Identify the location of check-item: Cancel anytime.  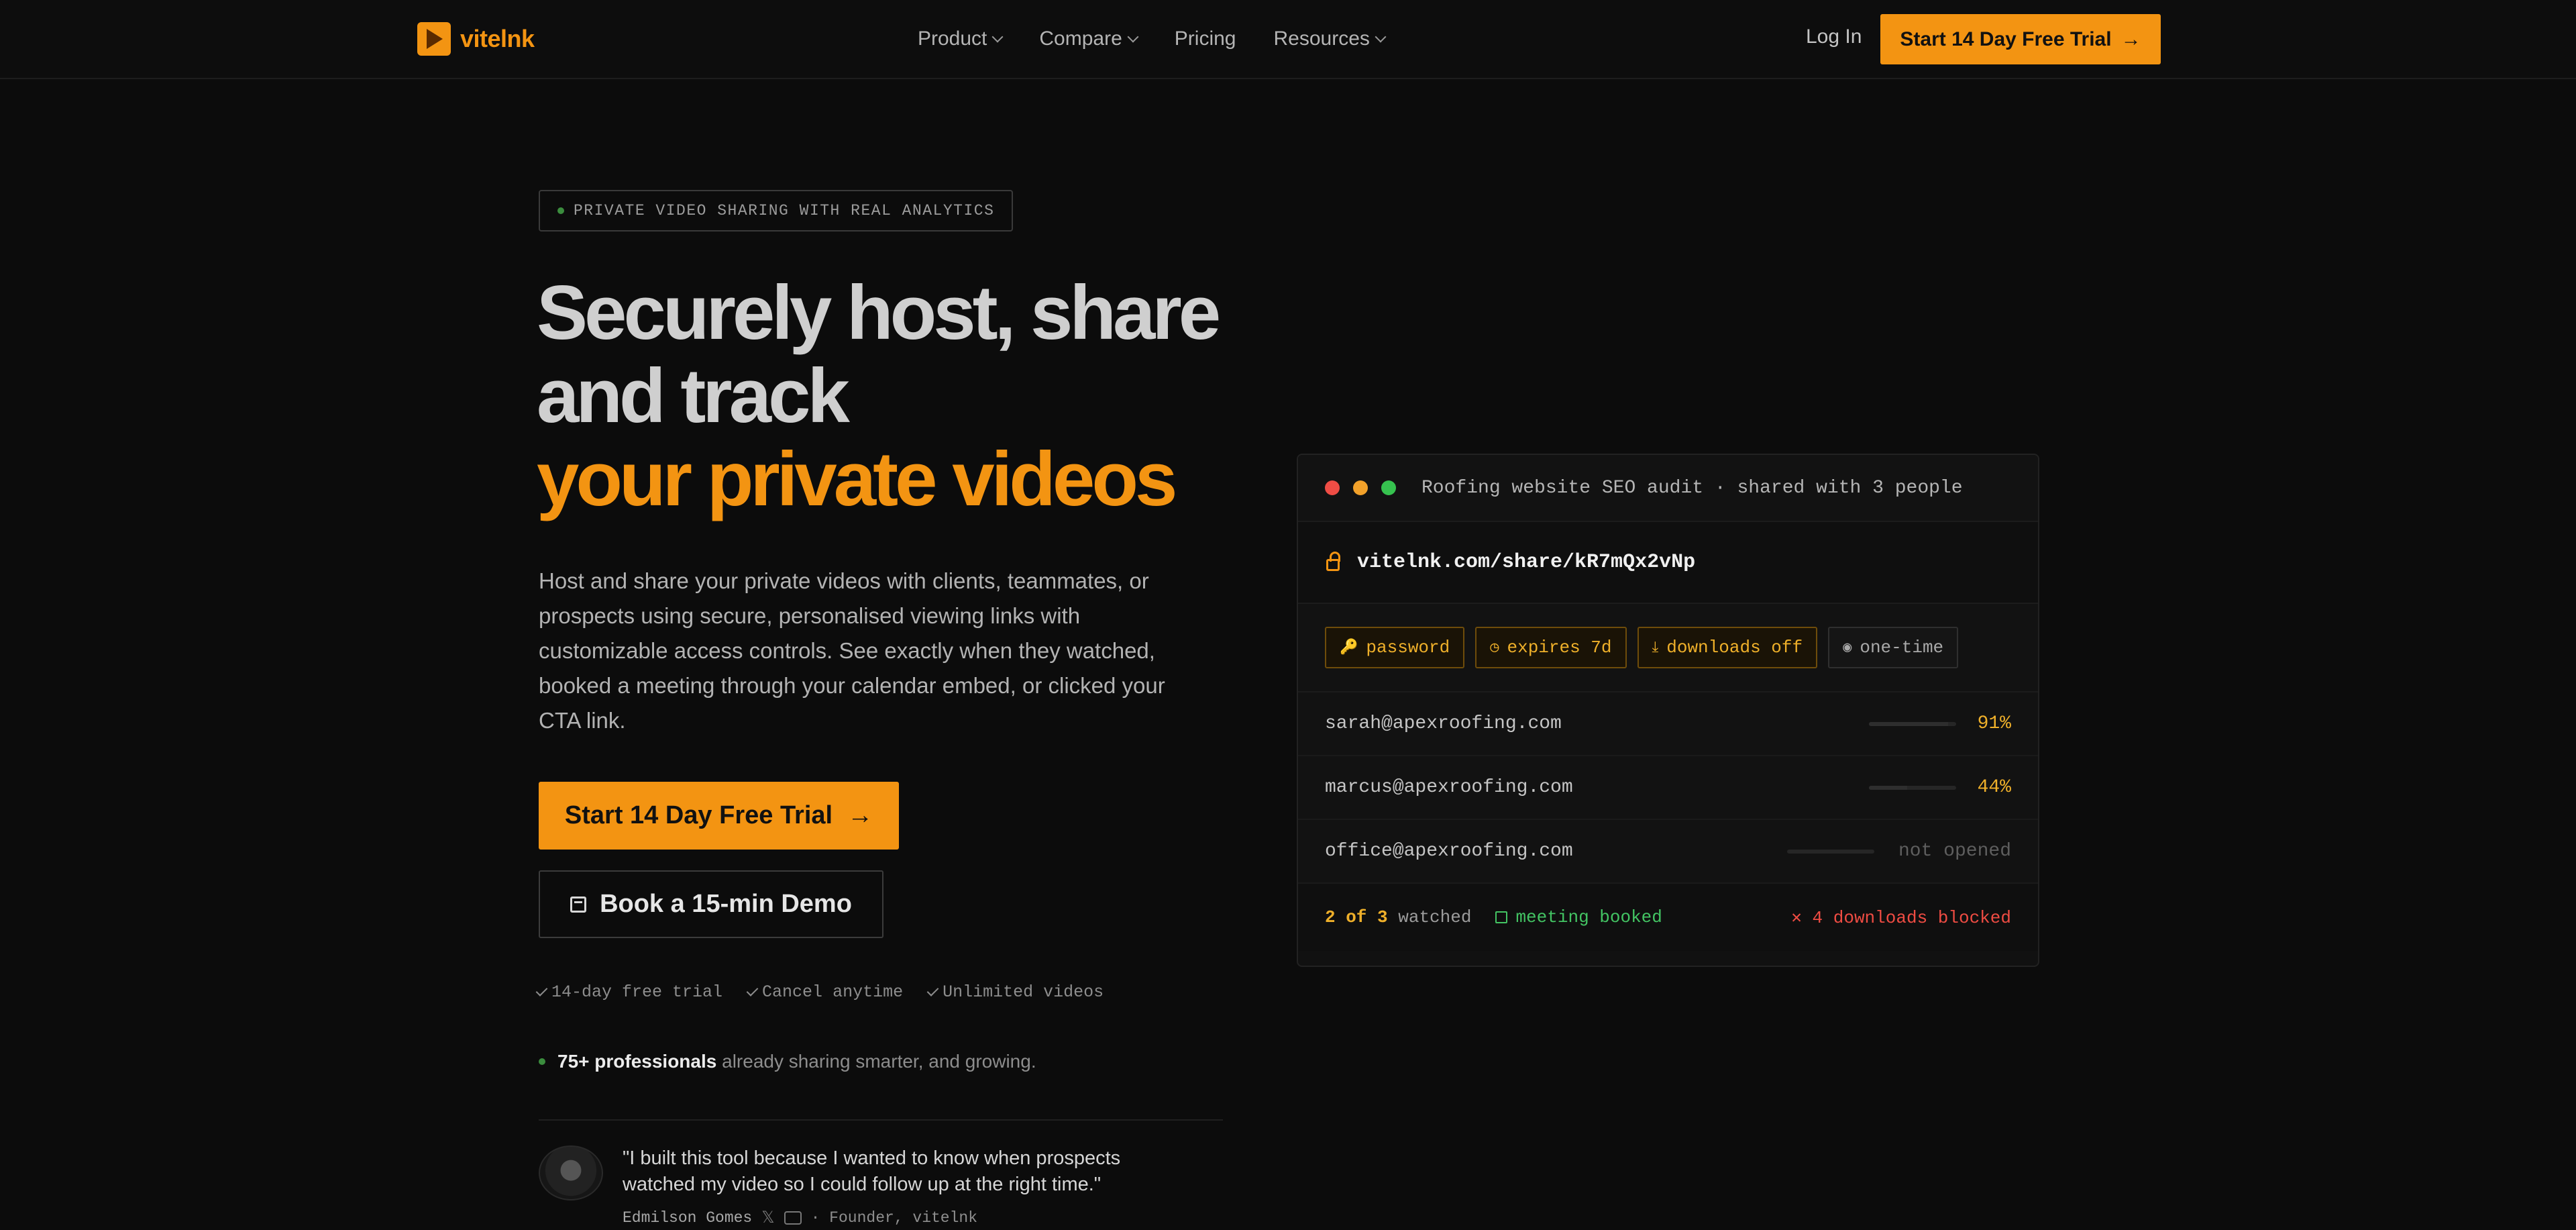
(825, 992).